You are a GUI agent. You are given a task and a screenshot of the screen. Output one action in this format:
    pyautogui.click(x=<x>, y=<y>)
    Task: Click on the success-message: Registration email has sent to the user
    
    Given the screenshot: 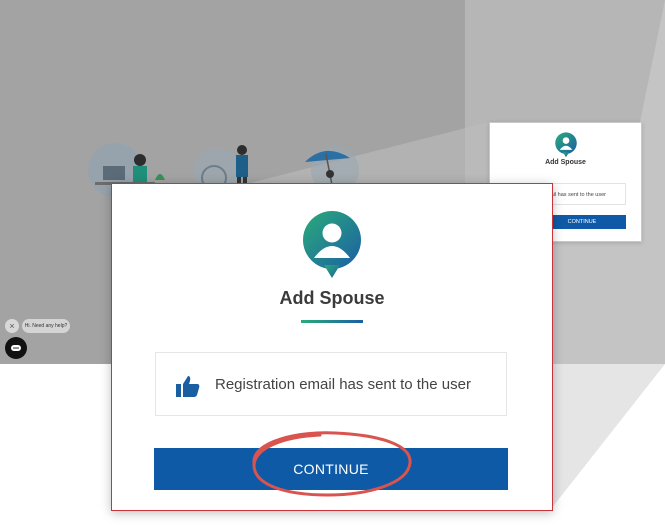 What is the action you would take?
    pyautogui.click(x=343, y=384)
    